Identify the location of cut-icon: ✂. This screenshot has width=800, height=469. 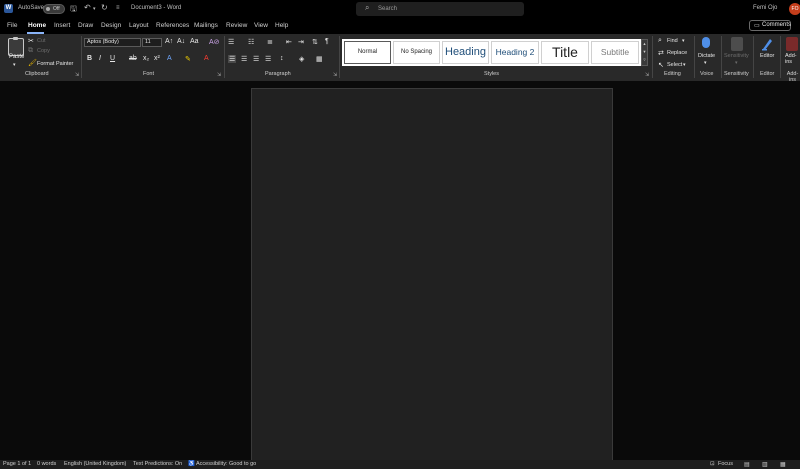
(31, 41).